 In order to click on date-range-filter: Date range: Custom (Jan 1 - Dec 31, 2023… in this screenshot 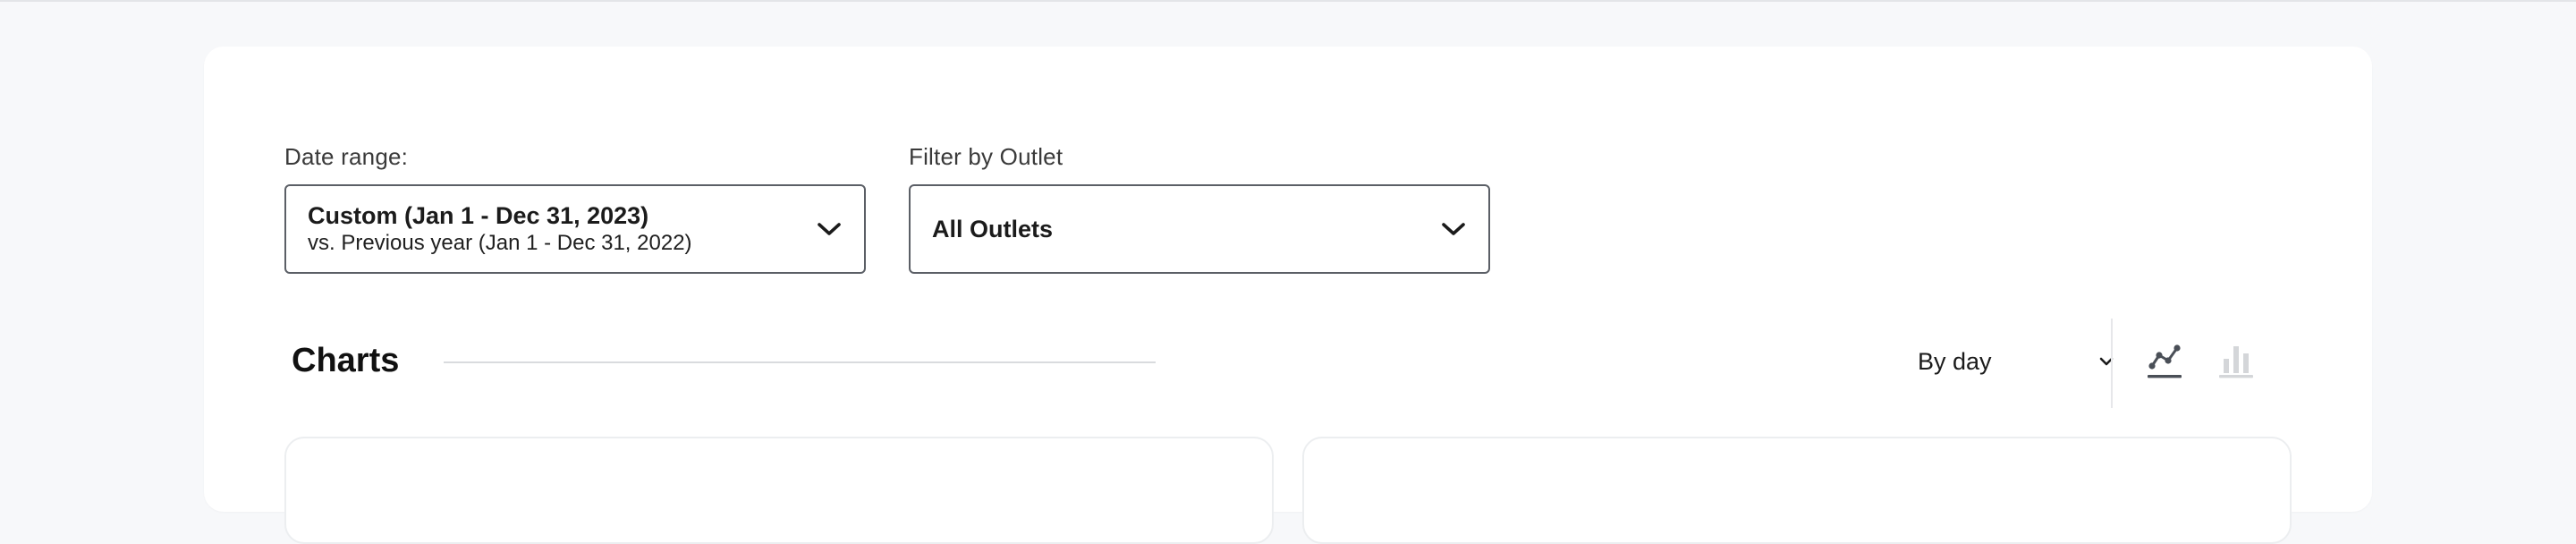, I will do `click(575, 208)`.